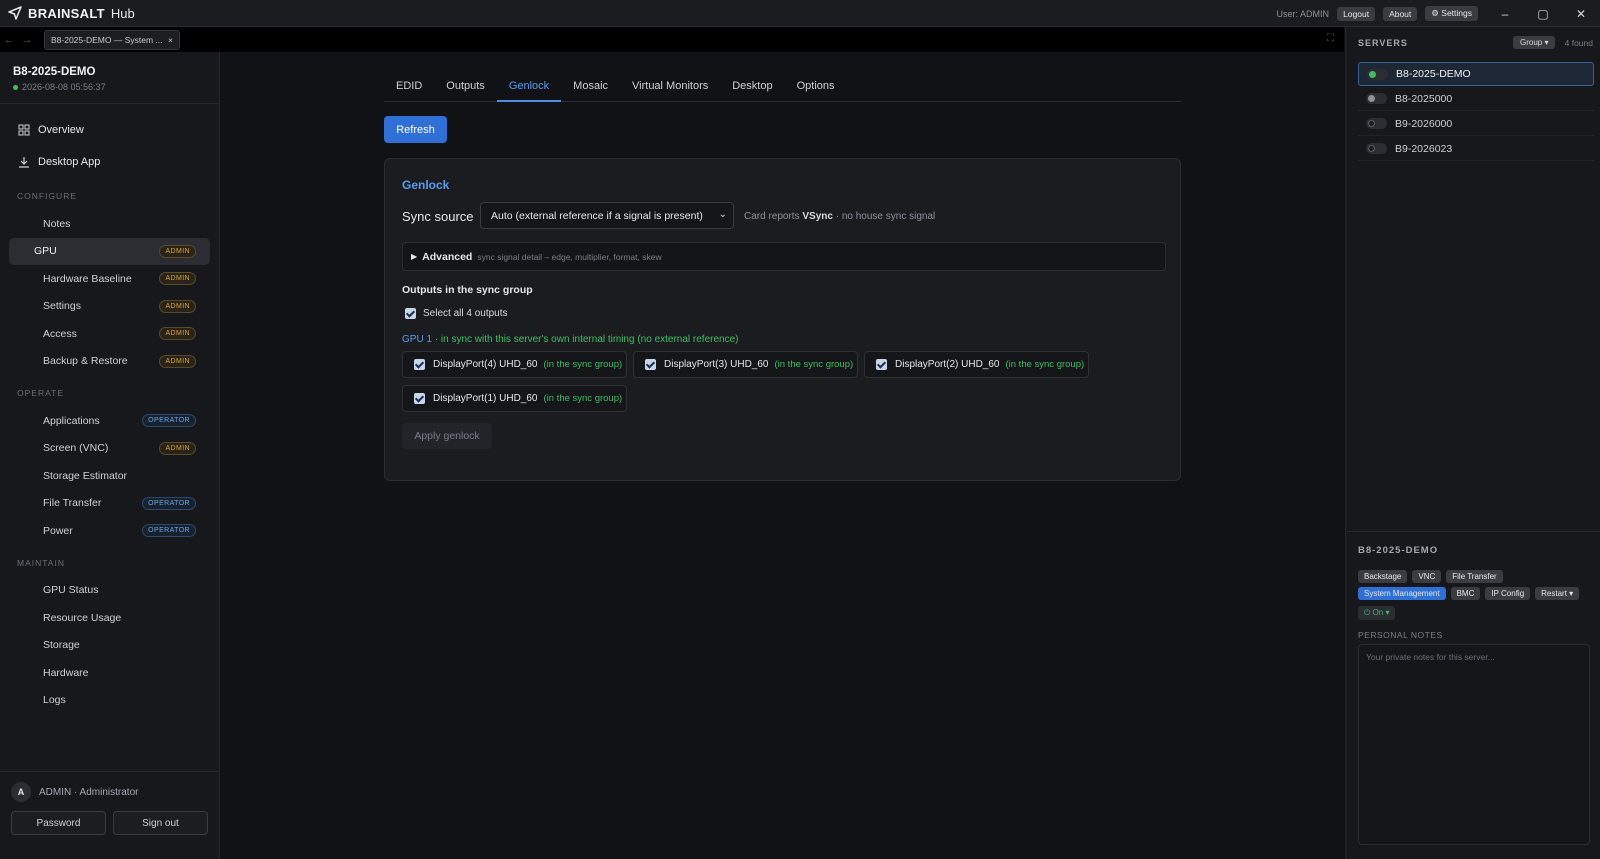  I want to click on tab-options: Options, so click(816, 86).